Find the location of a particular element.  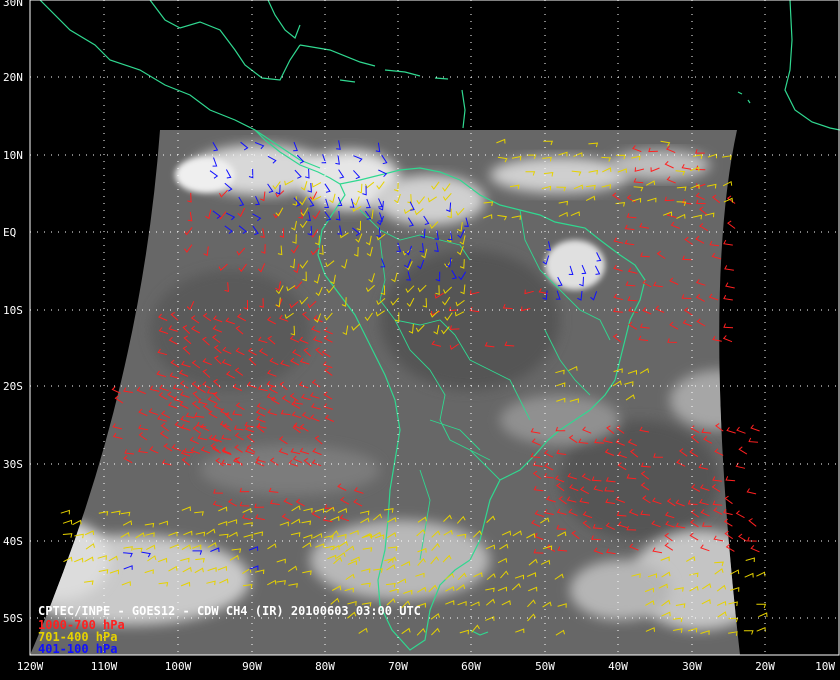

lon-label-110w: 110W is located at coordinates (104, 666).